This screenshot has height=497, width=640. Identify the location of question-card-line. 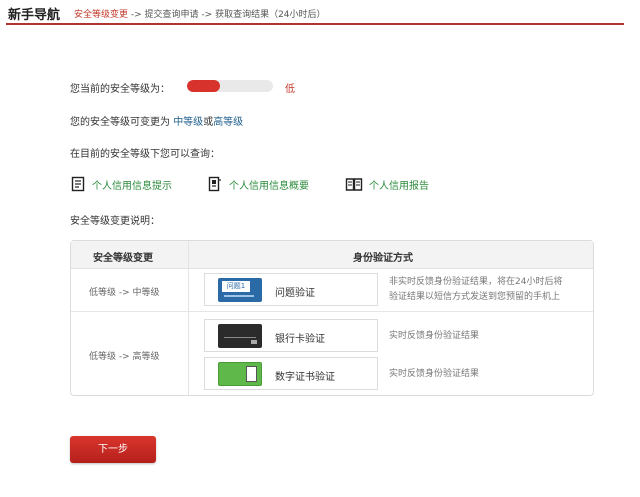
(239, 296).